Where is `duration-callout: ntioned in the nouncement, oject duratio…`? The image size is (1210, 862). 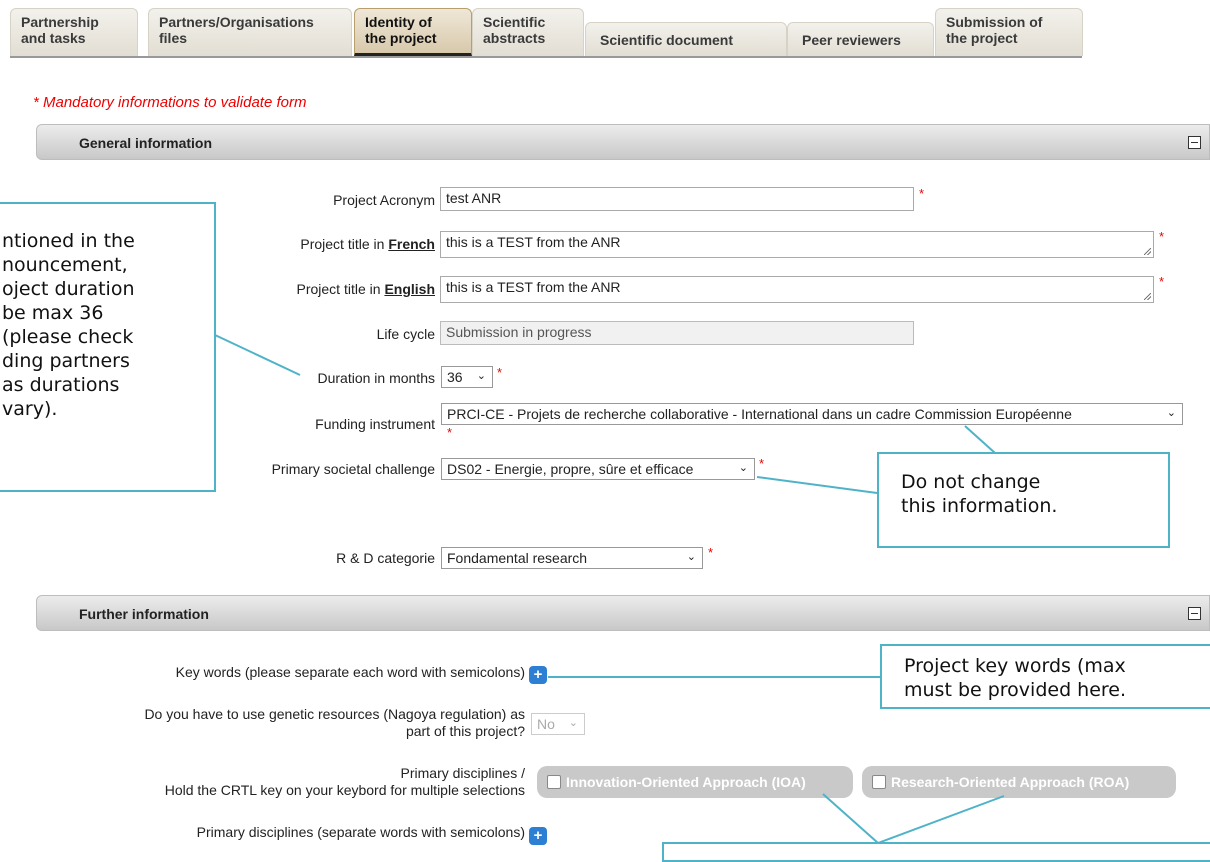 duration-callout: ntioned in the nouncement, oject duratio… is located at coordinates (108, 347).